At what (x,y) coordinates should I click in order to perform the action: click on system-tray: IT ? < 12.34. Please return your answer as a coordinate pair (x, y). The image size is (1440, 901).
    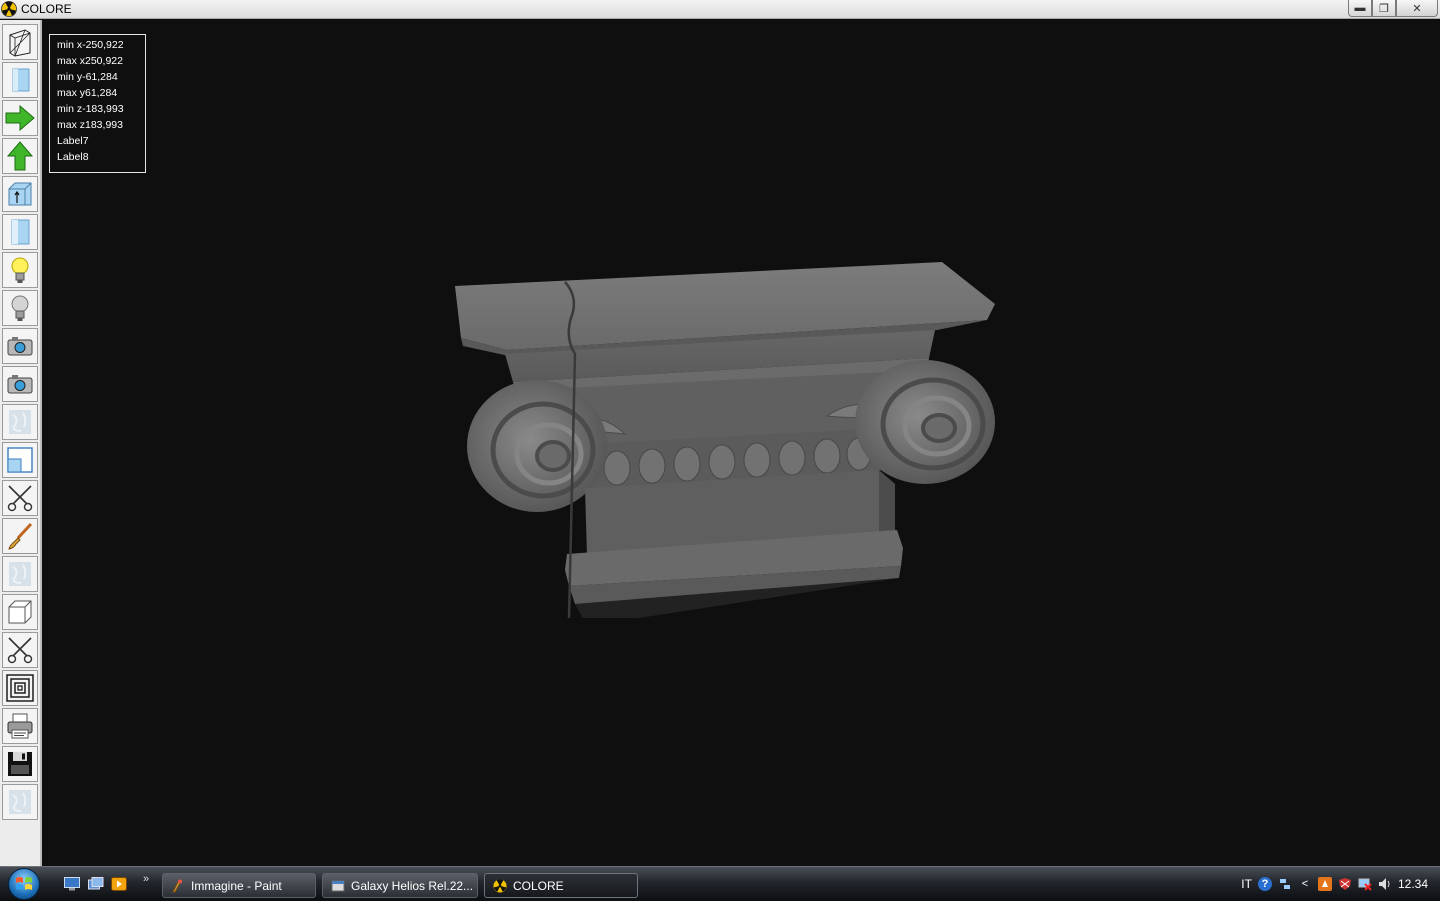
    Looking at the image, I should click on (1340, 884).